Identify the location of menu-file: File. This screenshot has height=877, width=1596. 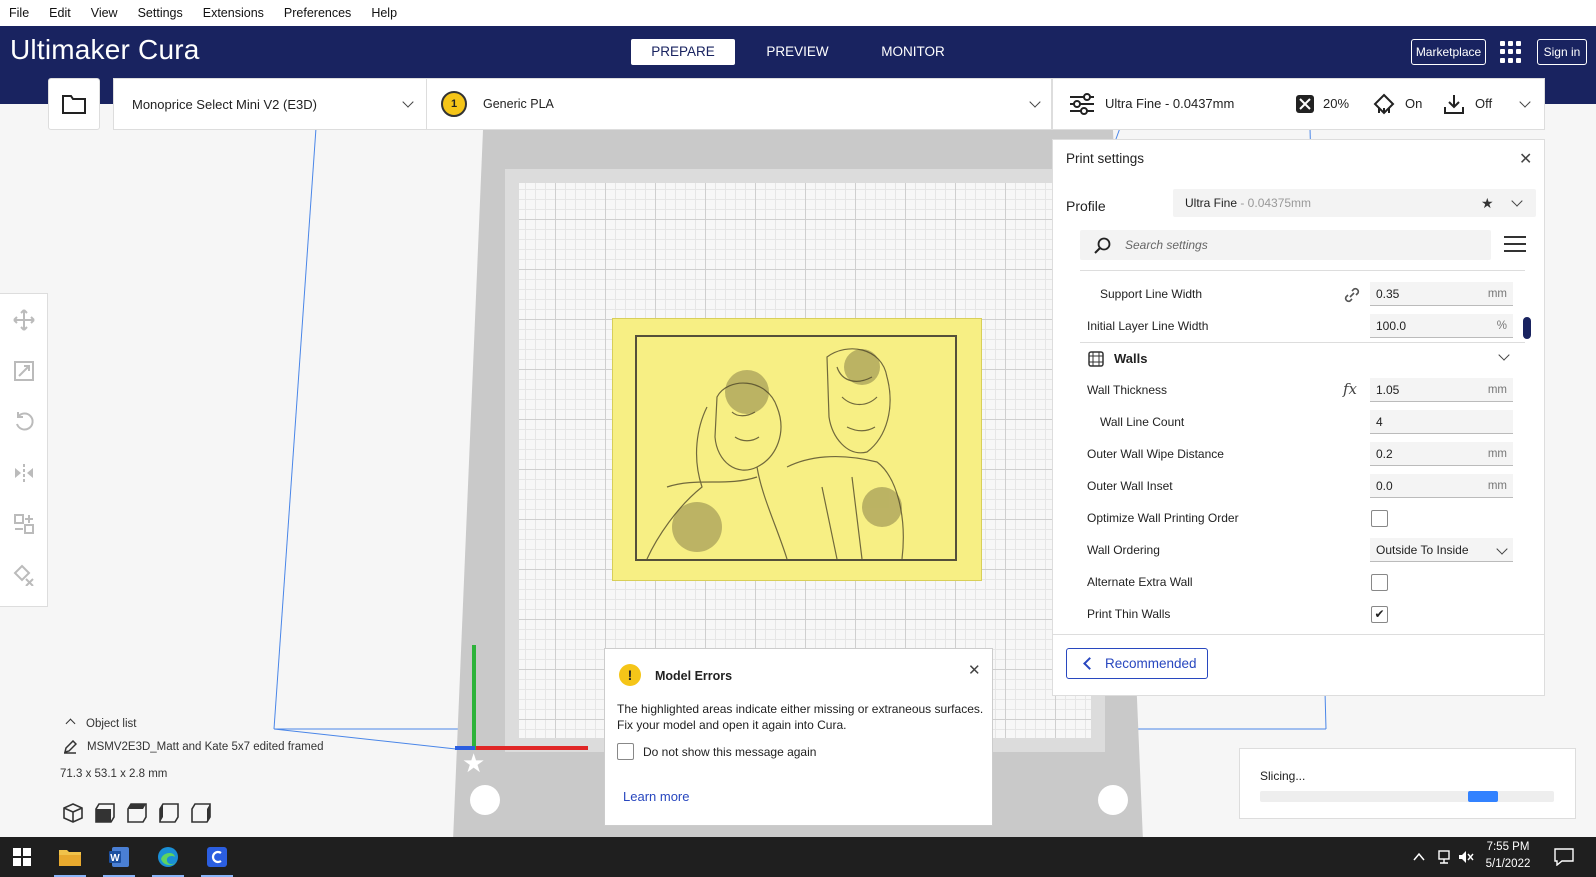
(19, 13).